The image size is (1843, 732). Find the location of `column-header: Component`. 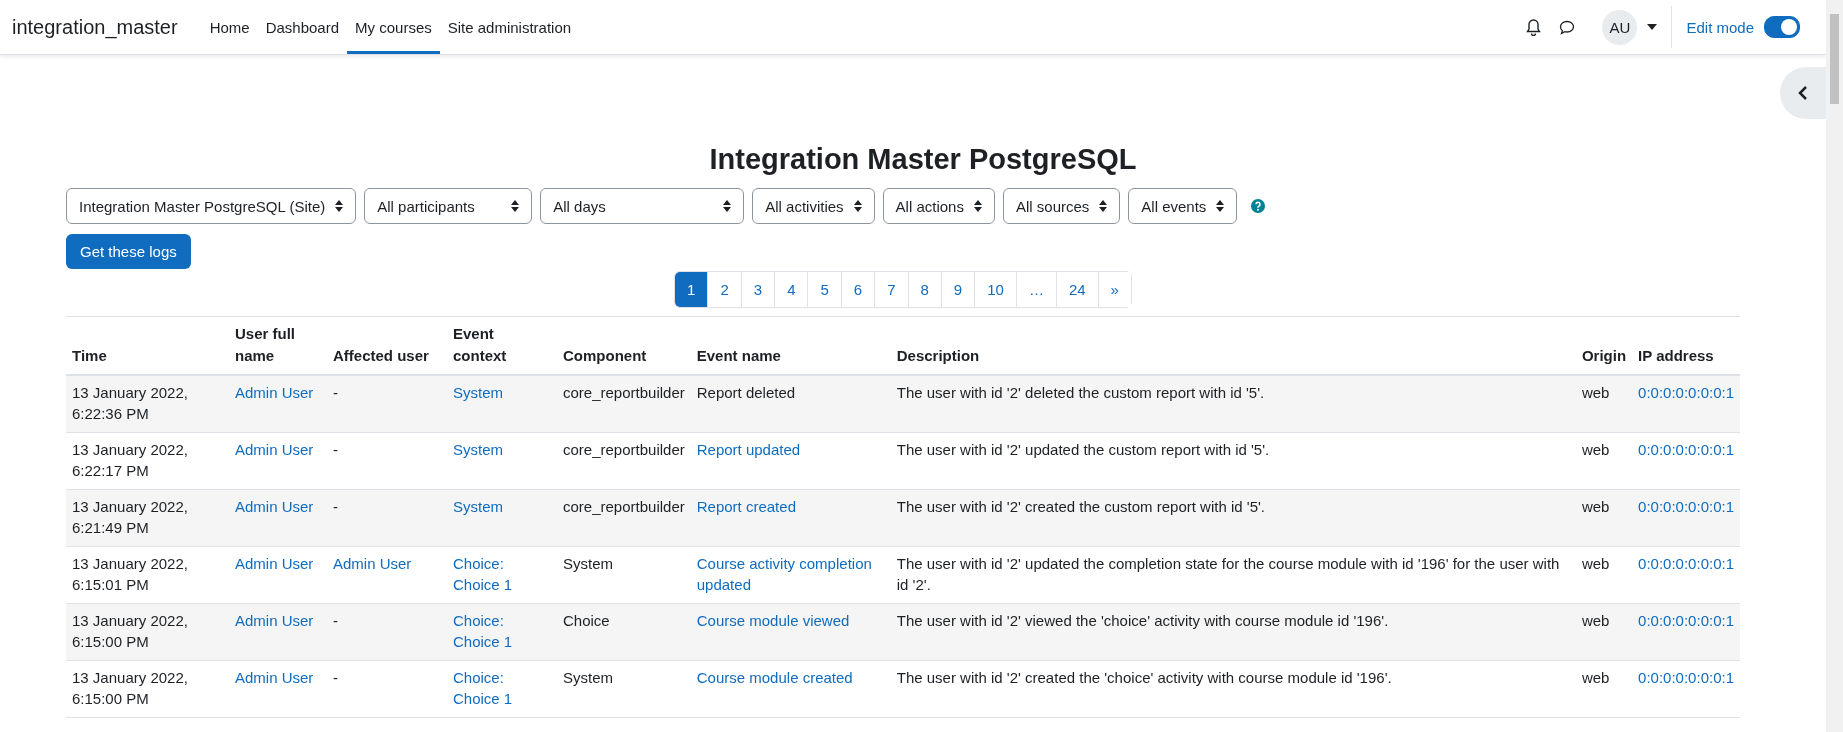

column-header: Component is located at coordinates (624, 345).